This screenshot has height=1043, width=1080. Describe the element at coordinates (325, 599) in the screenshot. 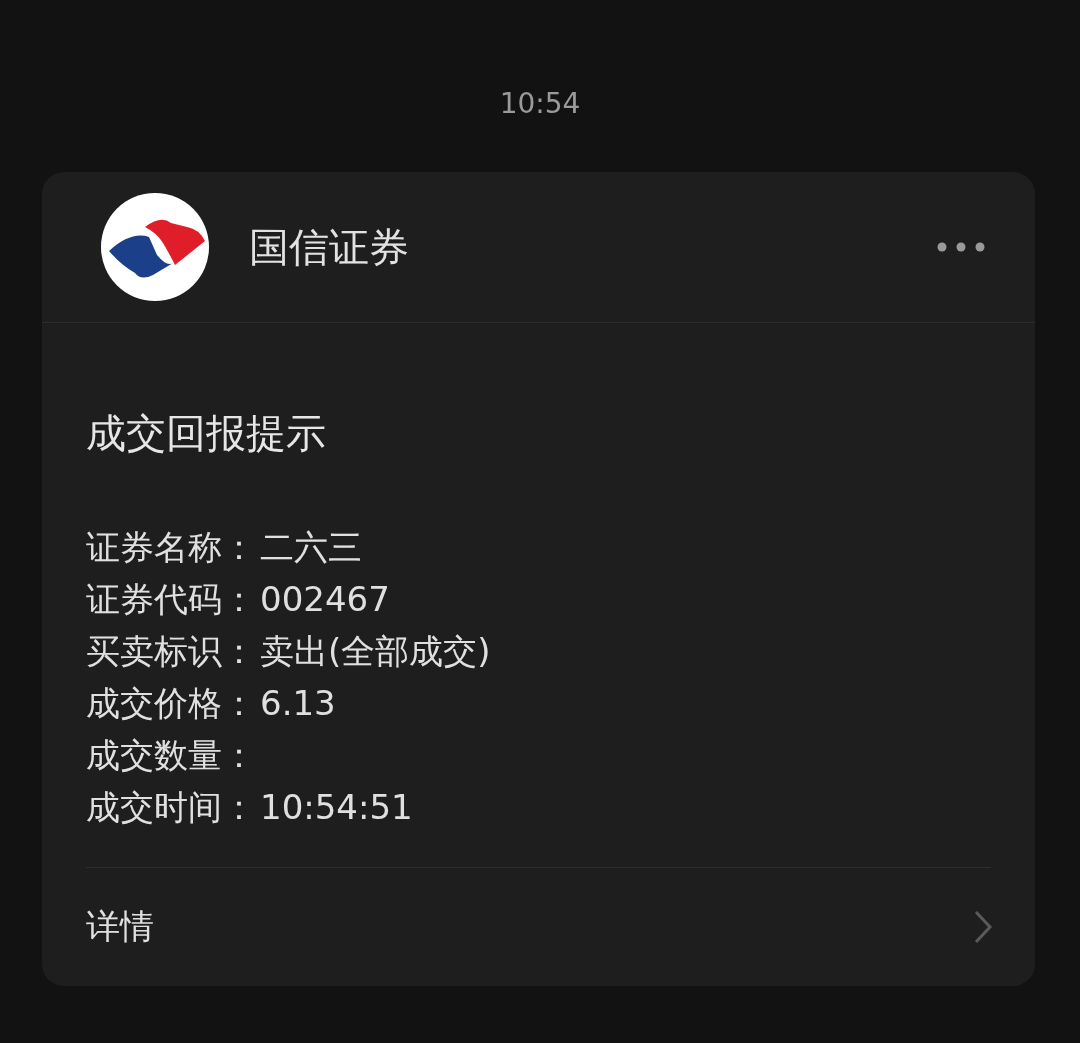

I see `field-value: 002467` at that location.